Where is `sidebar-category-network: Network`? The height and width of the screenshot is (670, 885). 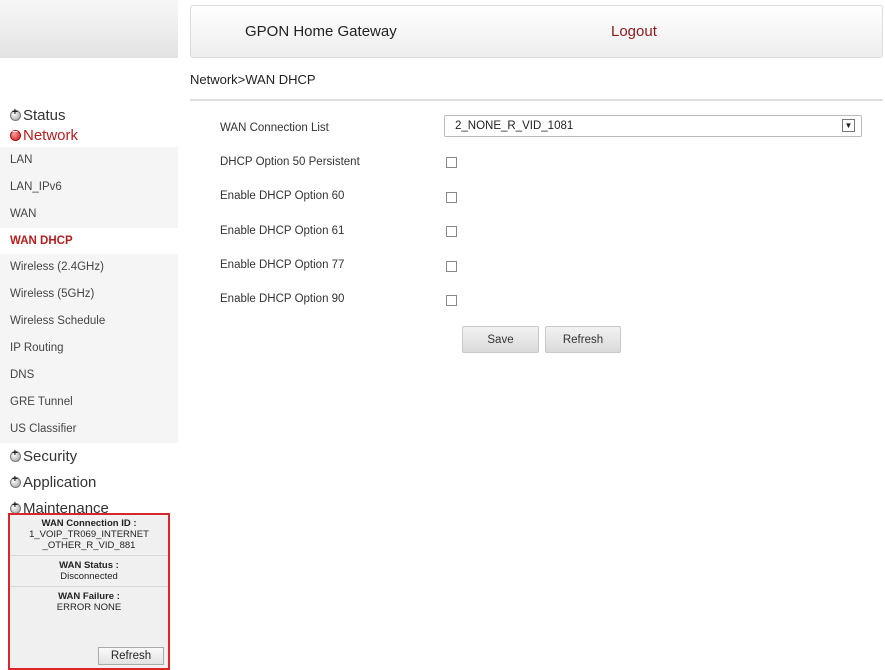
sidebar-category-network: Network is located at coordinates (89, 135).